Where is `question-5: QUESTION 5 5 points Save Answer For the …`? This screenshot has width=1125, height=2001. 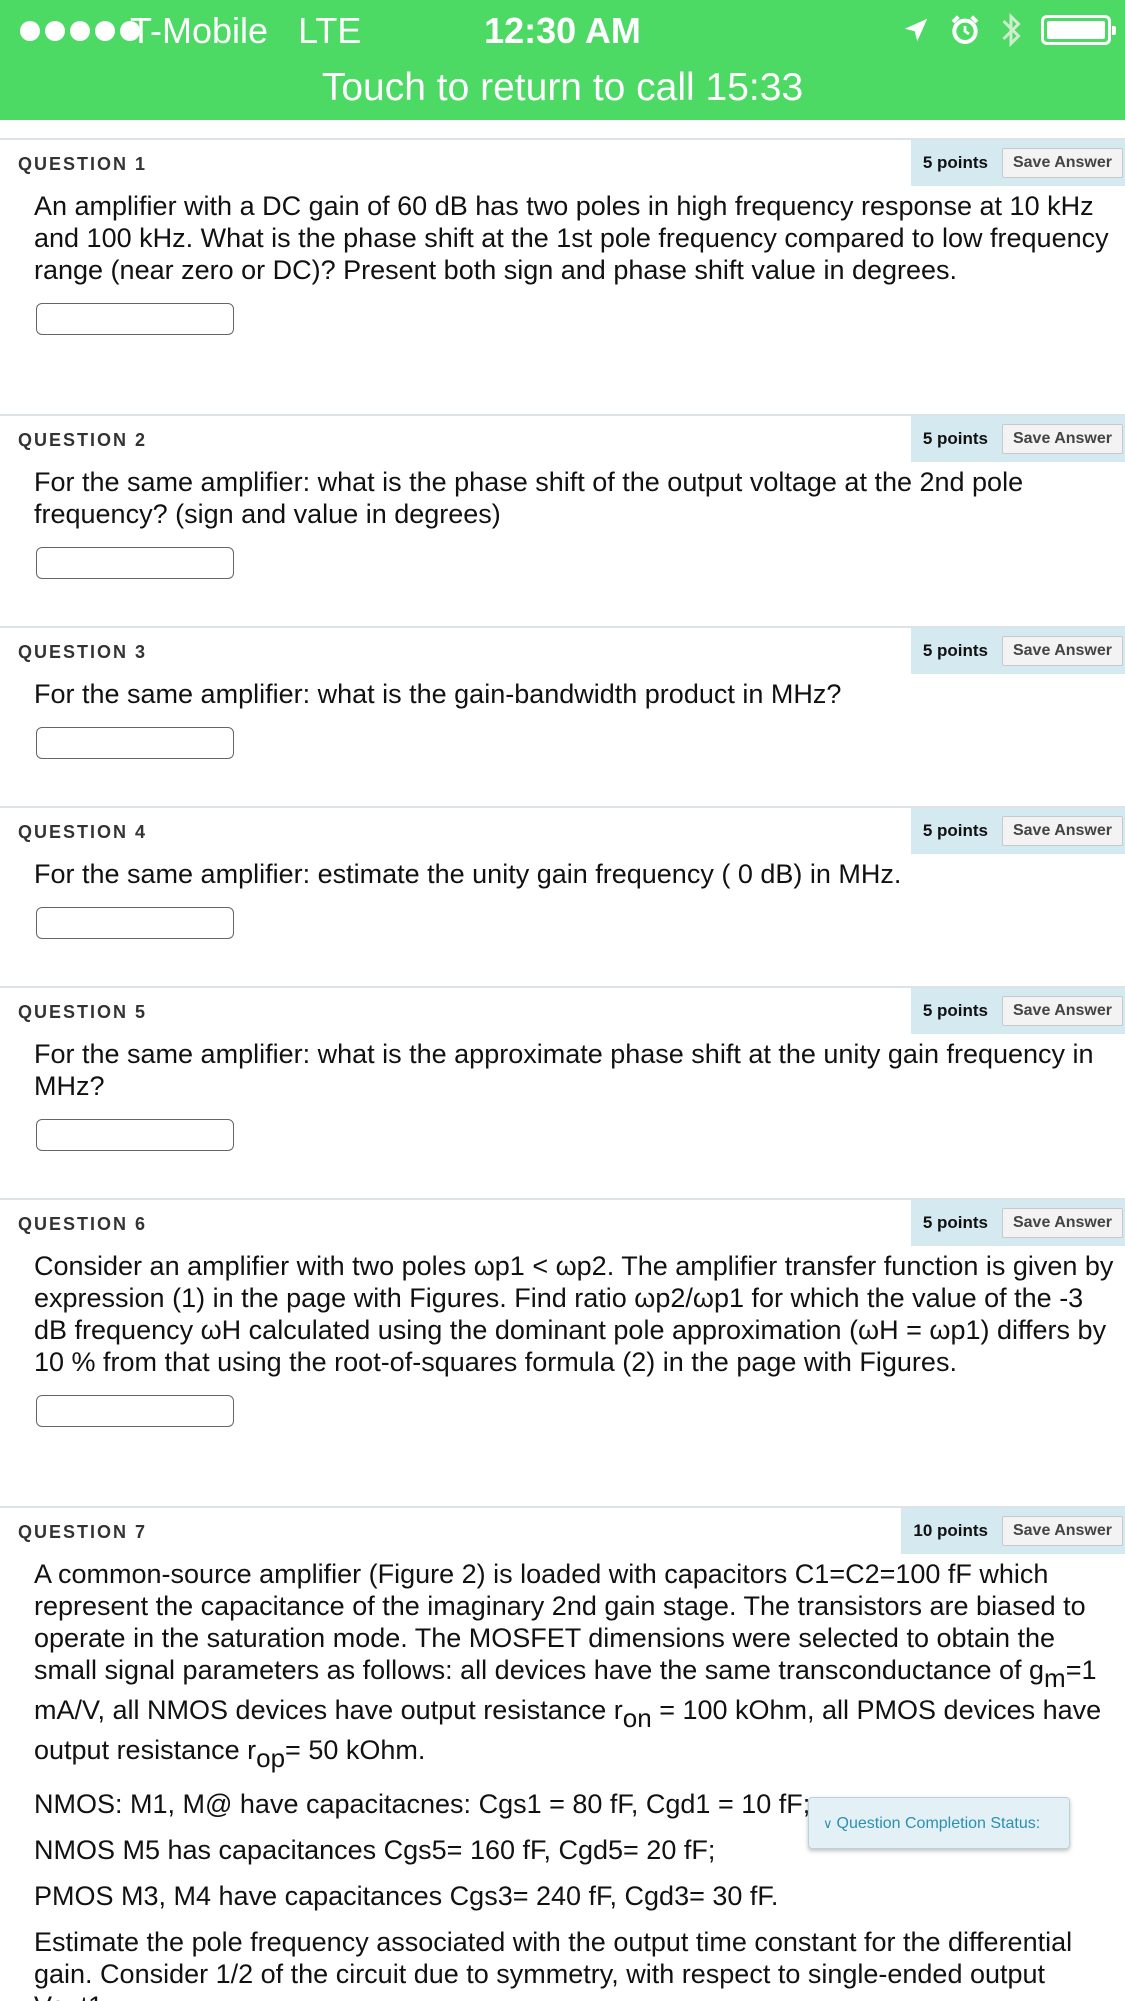
question-5: QUESTION 5 5 points Save Answer For the … is located at coordinates (562, 1092).